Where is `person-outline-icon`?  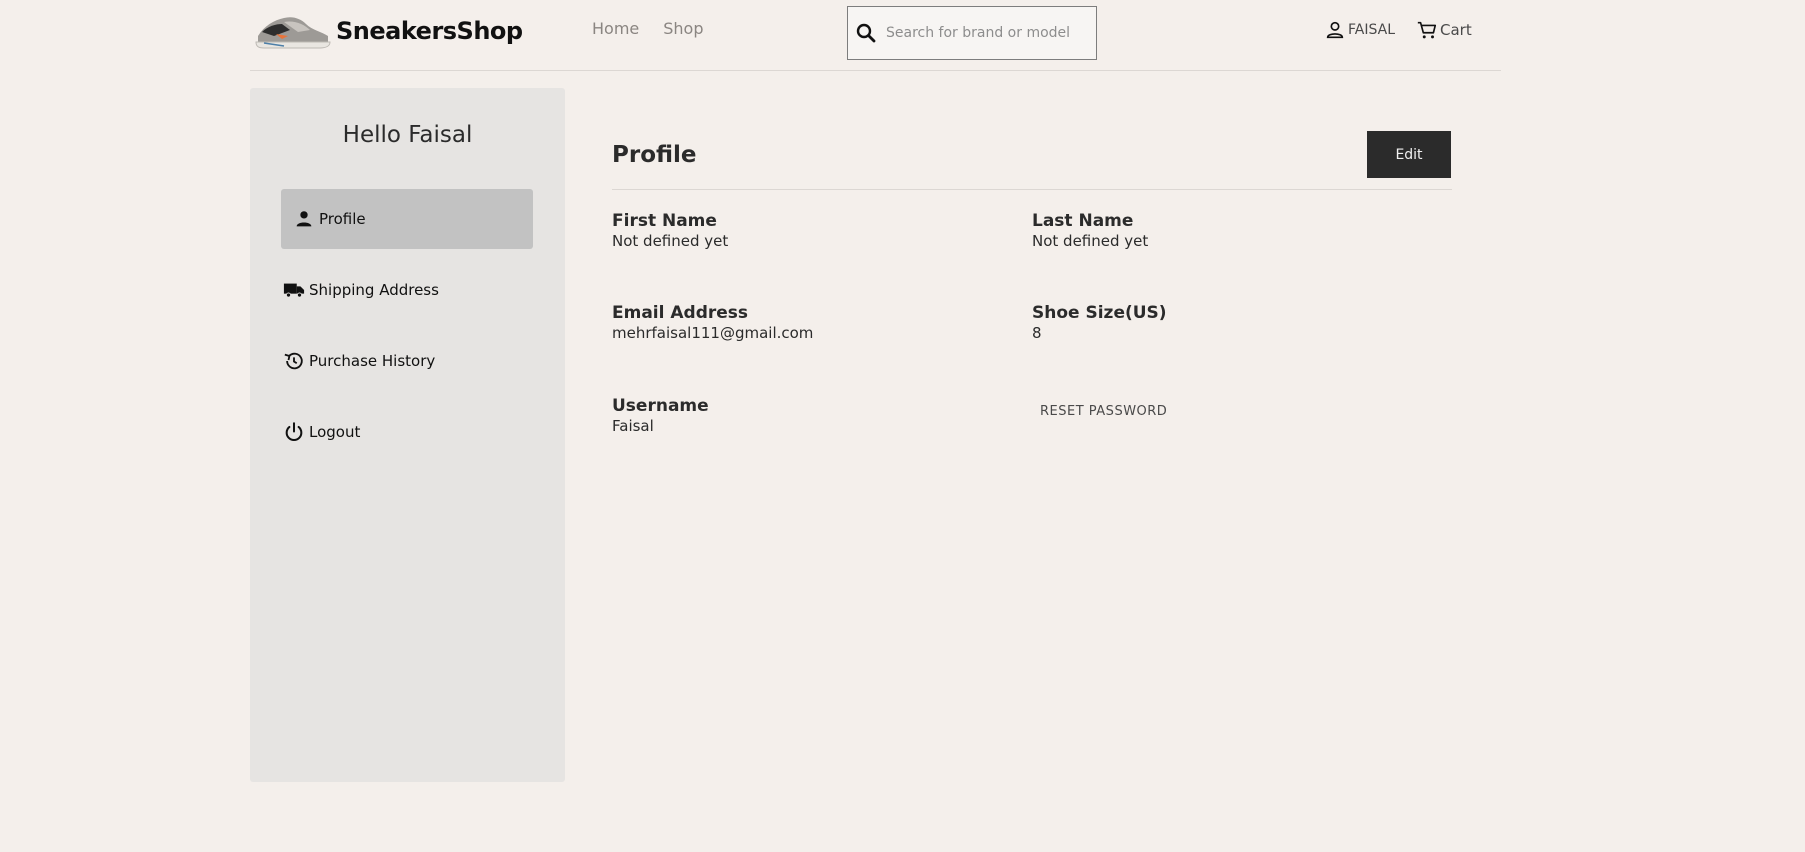 person-outline-icon is located at coordinates (1335, 30).